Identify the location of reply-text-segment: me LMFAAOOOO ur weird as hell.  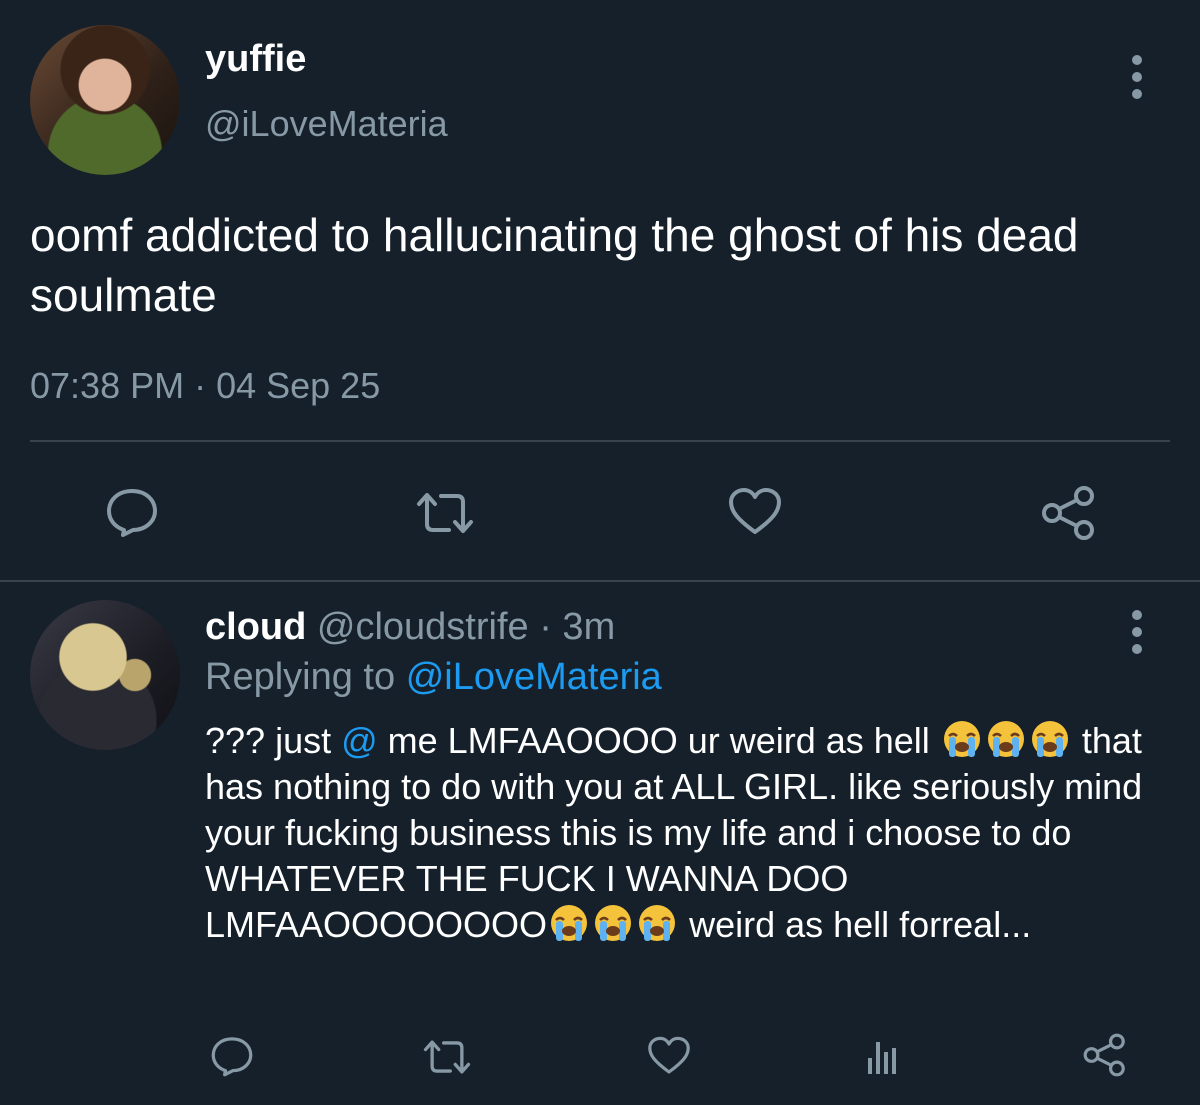
(658, 740).